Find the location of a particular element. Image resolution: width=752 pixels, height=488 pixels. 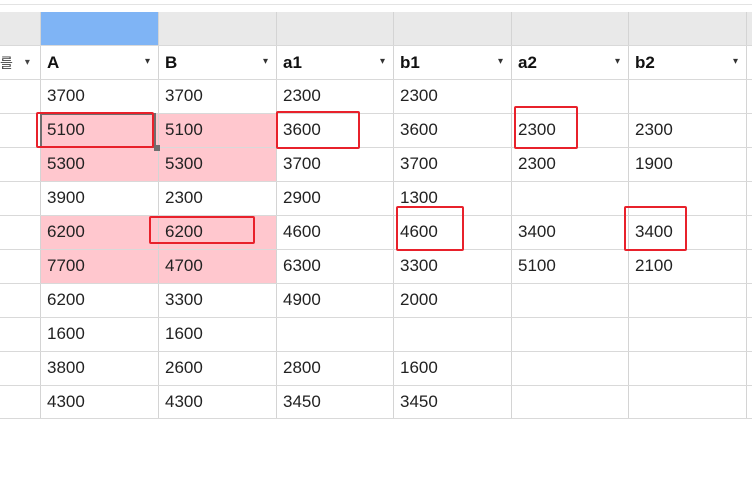

column-letter-header-selected is located at coordinates (99, 28).